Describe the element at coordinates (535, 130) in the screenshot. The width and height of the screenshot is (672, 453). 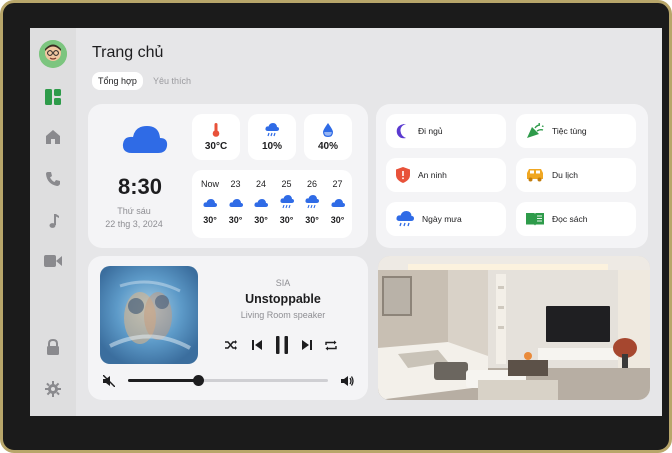
I see `party-popper-icon` at that location.